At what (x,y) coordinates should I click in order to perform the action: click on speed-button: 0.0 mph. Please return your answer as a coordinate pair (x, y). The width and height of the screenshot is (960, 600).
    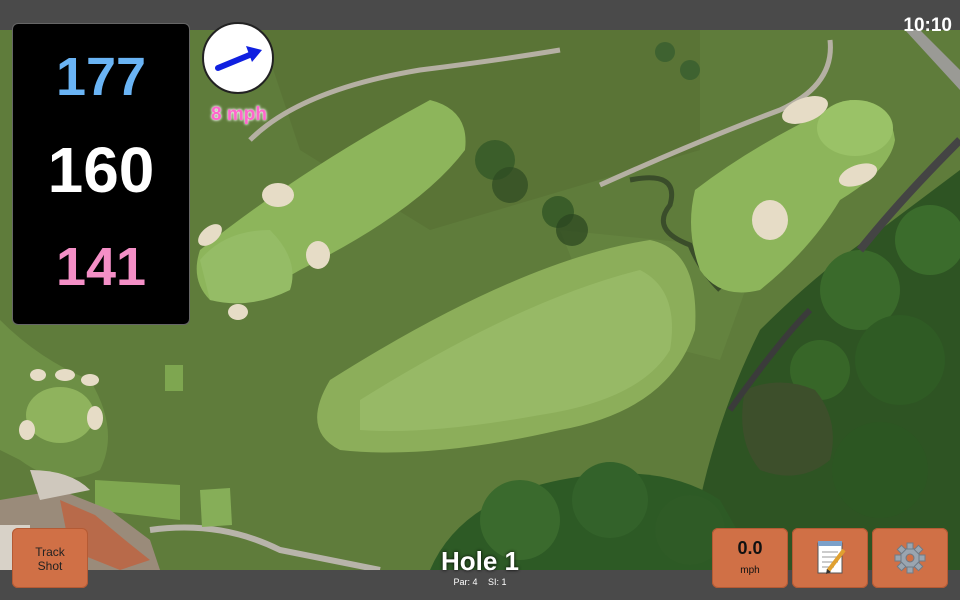
    Looking at the image, I should click on (750, 558).